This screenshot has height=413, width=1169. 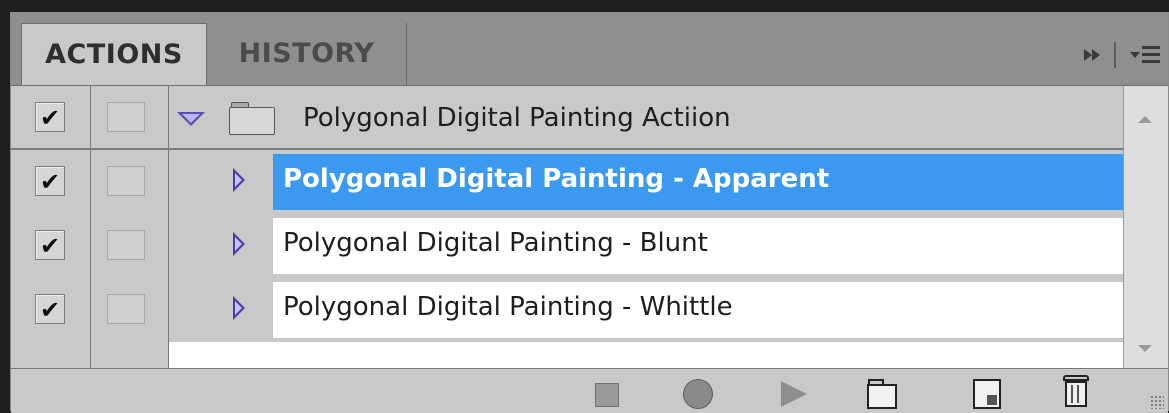 What do you see at coordinates (51, 355) in the screenshot?
I see `toggle-column` at bounding box center [51, 355].